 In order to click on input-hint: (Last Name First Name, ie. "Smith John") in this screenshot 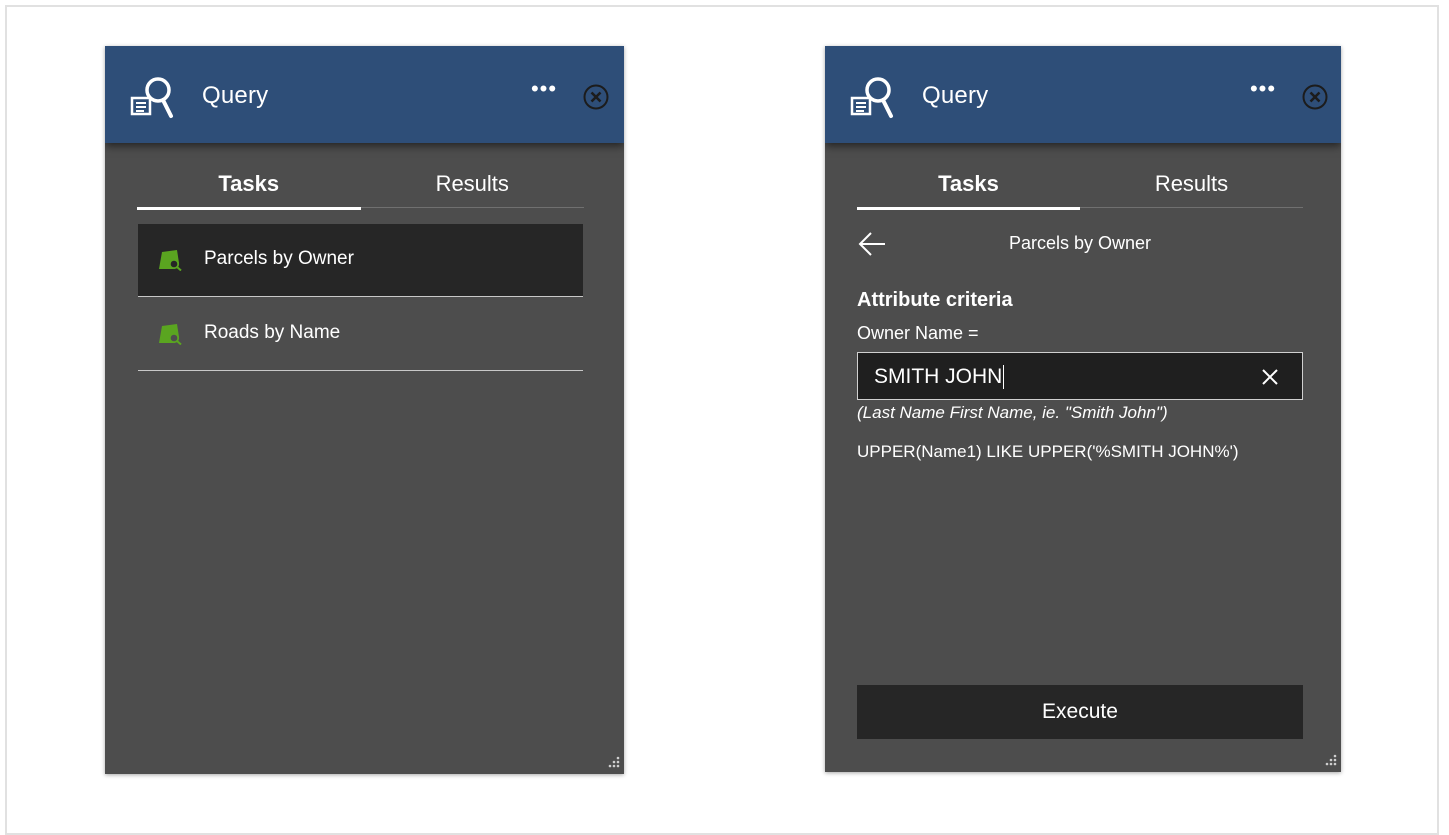, I will do `click(1012, 412)`.